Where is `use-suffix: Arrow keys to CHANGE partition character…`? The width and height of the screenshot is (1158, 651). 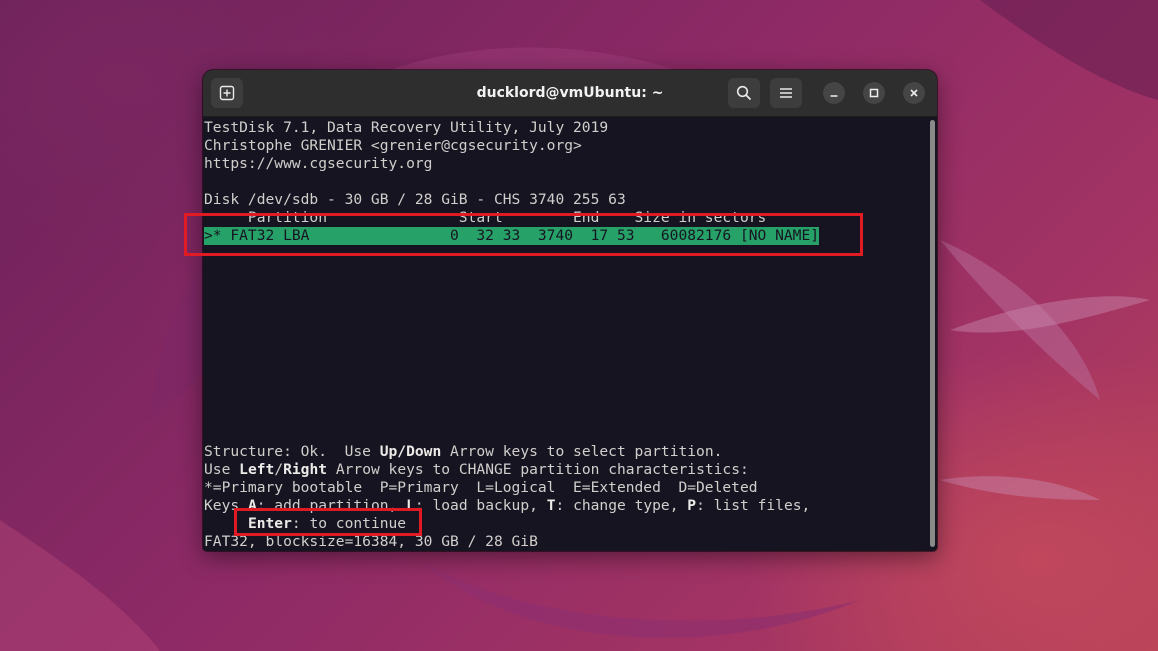
use-suffix: Arrow keys to CHANGE partition character… is located at coordinates (538, 469).